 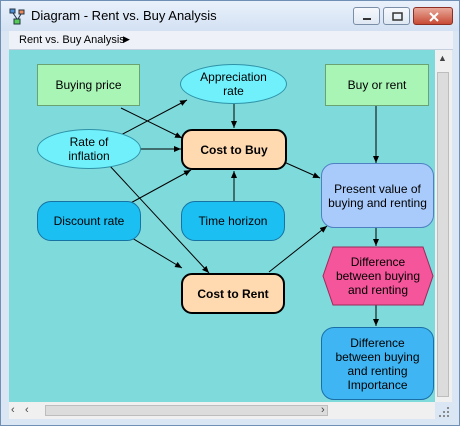 I want to click on node-appreciation-rate: Appreciation rate, so click(x=233, y=84).